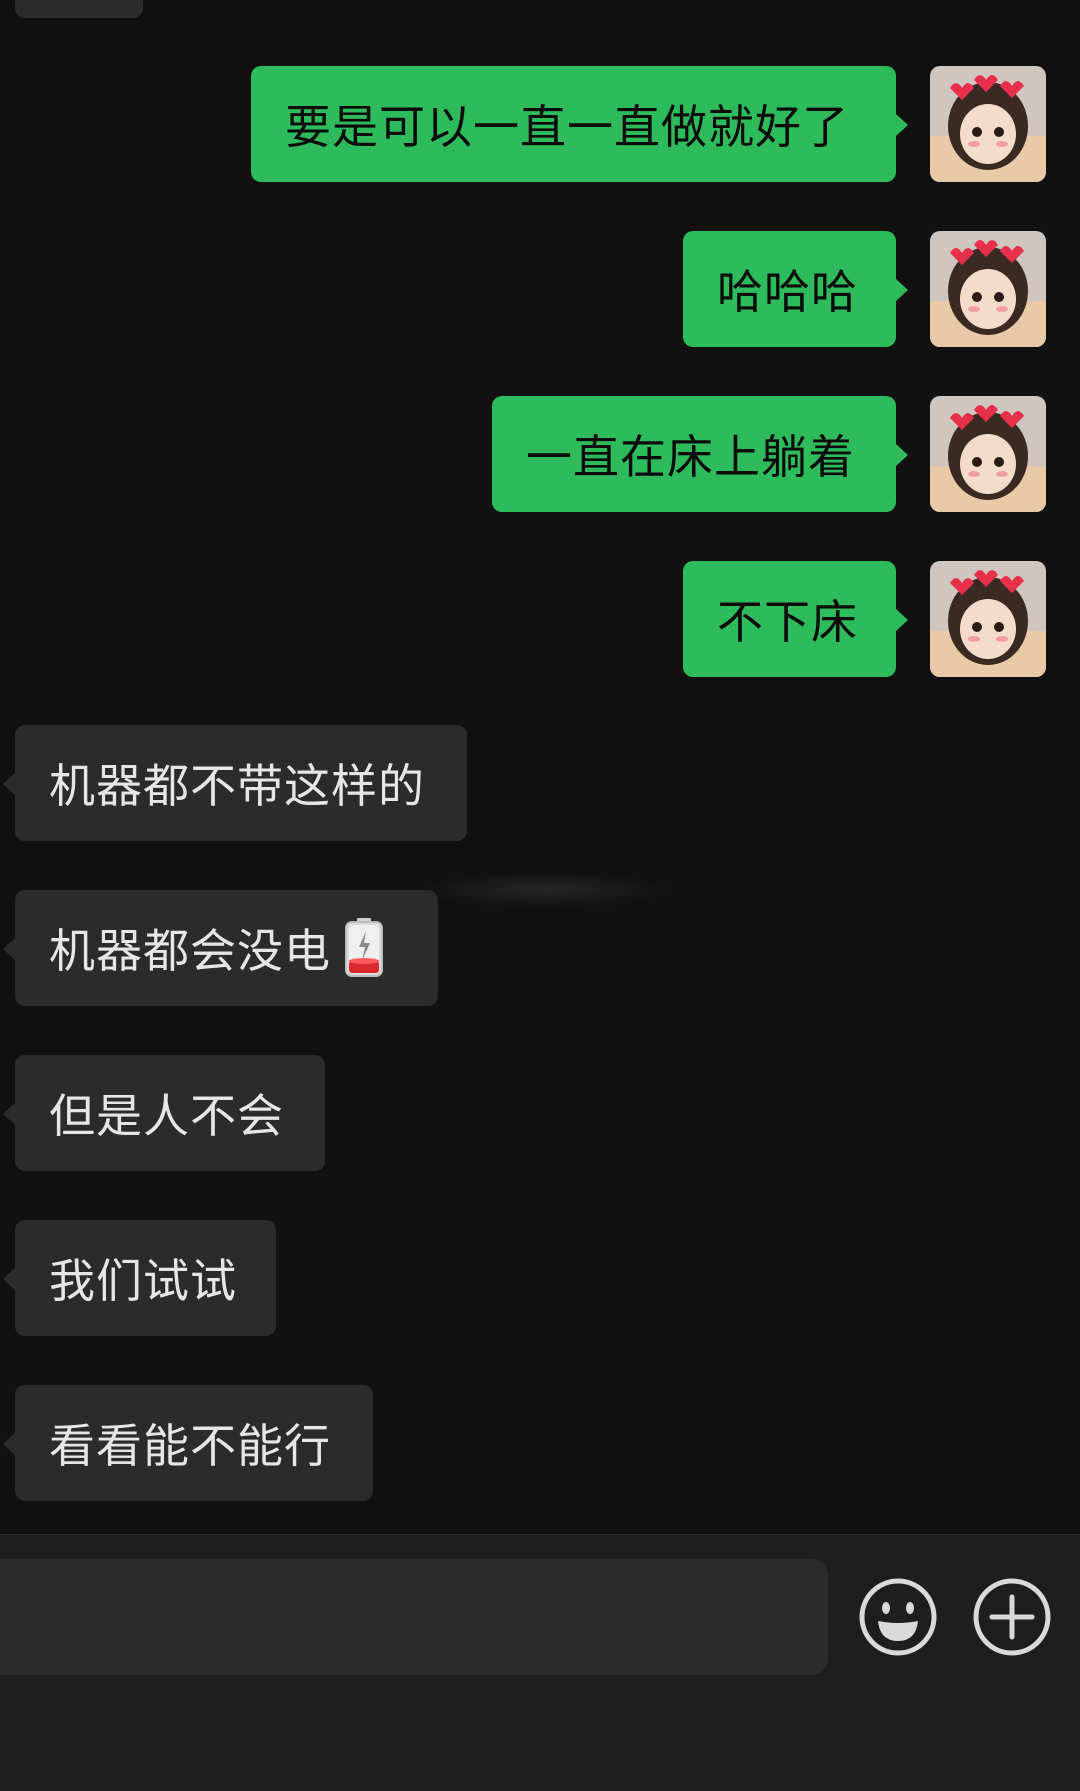 This screenshot has width=1080, height=1791. I want to click on sent-message-bubble: 不下床, so click(789, 619).